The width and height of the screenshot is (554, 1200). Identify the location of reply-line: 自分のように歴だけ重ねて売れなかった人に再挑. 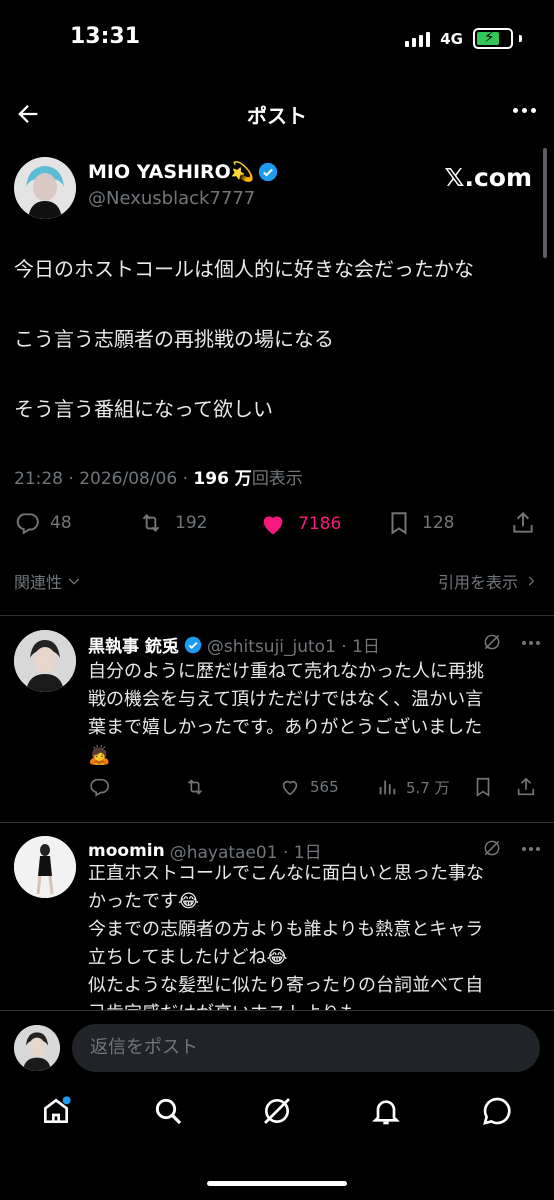
(286, 671).